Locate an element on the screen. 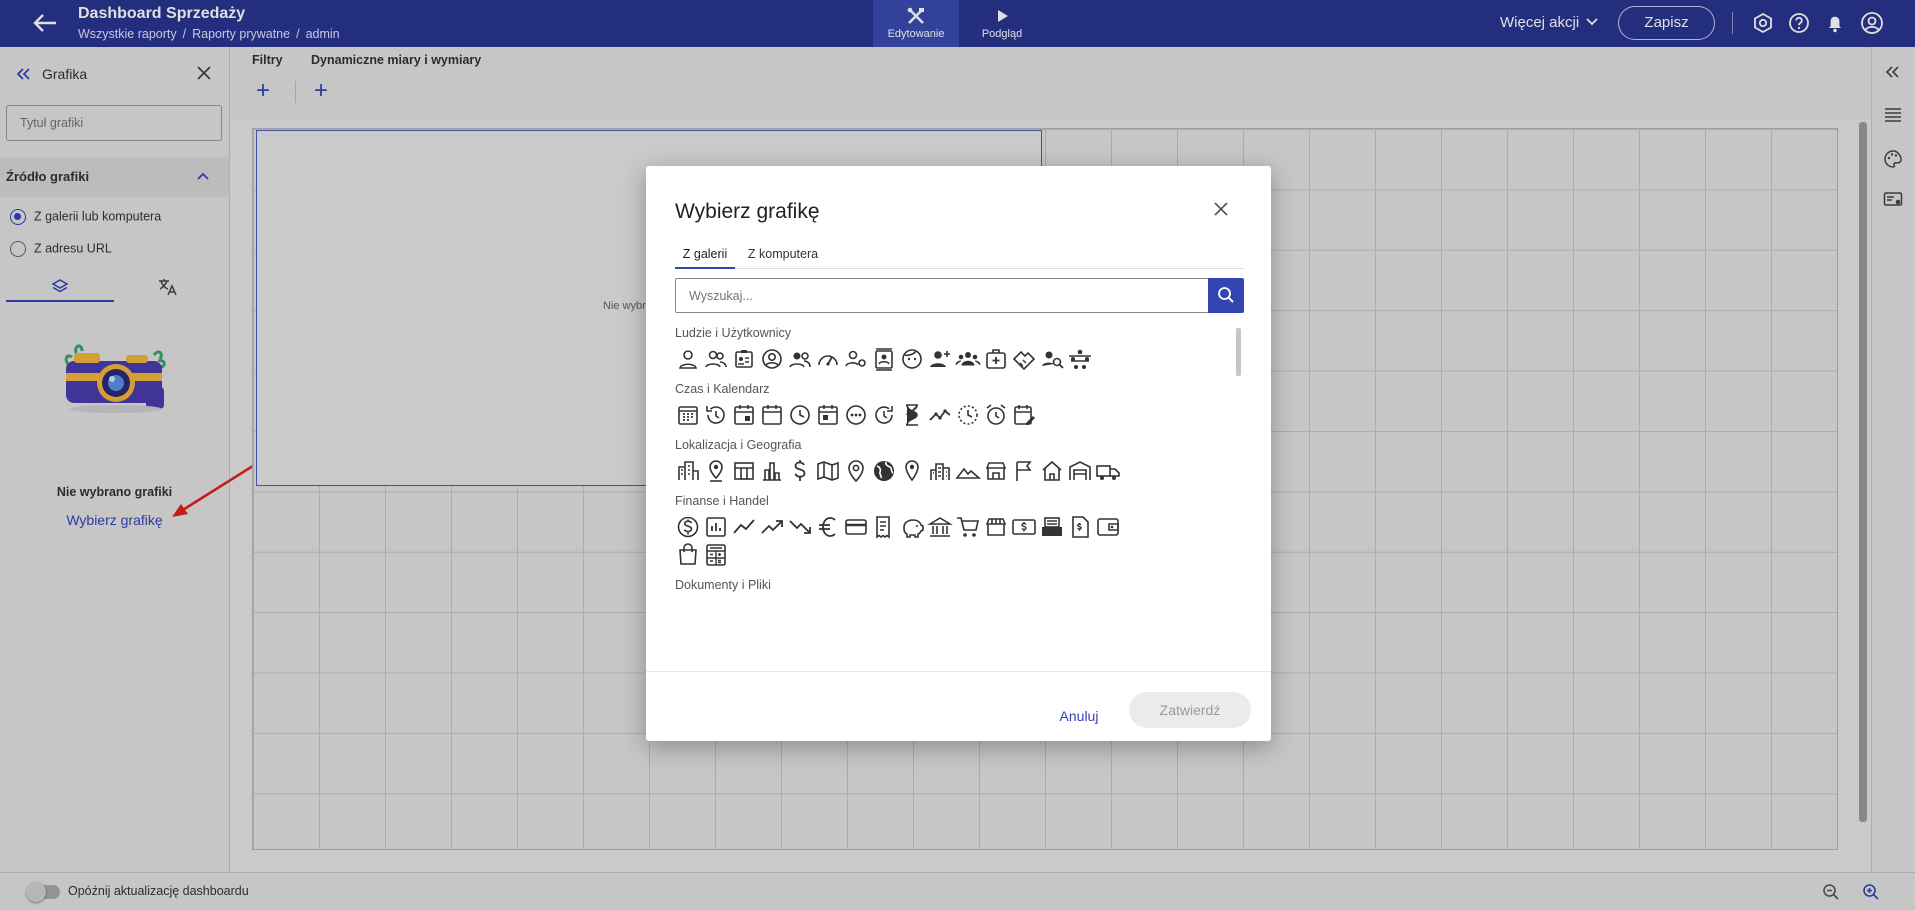 The width and height of the screenshot is (1915, 910). network-icon is located at coordinates (1081, 360).